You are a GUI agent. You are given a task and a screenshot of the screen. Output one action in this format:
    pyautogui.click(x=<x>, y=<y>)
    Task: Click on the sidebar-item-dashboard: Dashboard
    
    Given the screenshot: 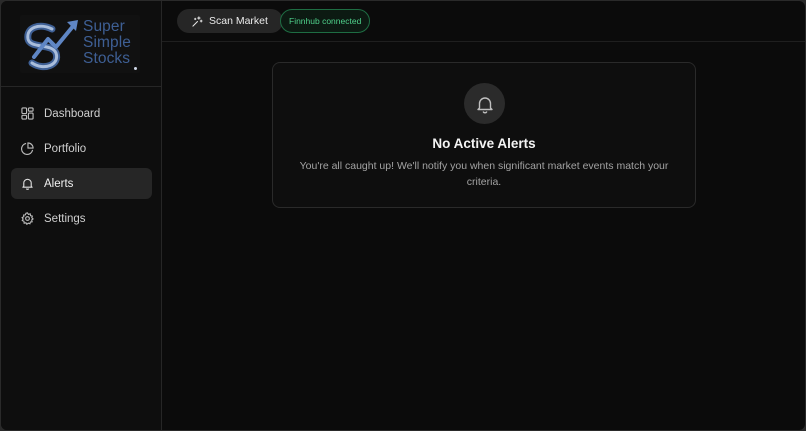 What is the action you would take?
    pyautogui.click(x=81, y=113)
    